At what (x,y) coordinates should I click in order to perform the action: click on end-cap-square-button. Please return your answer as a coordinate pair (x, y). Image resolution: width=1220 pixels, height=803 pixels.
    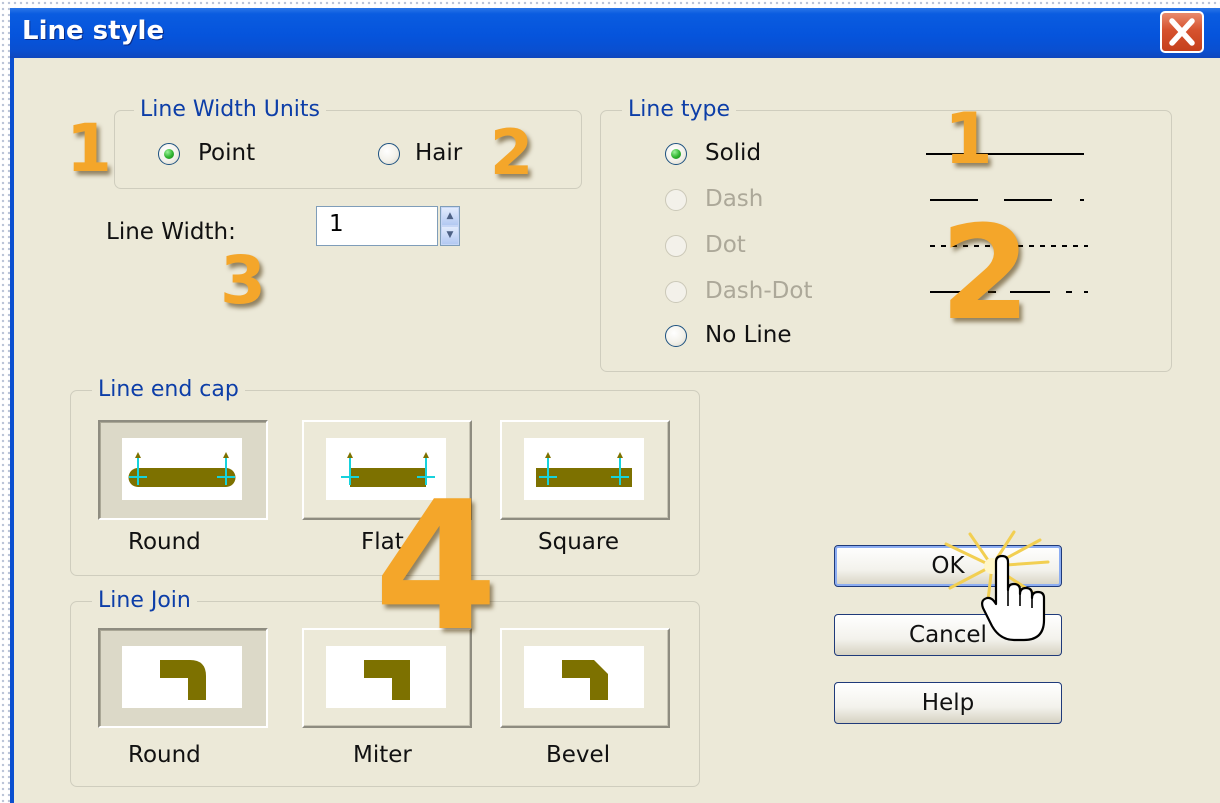
    Looking at the image, I should click on (585, 470).